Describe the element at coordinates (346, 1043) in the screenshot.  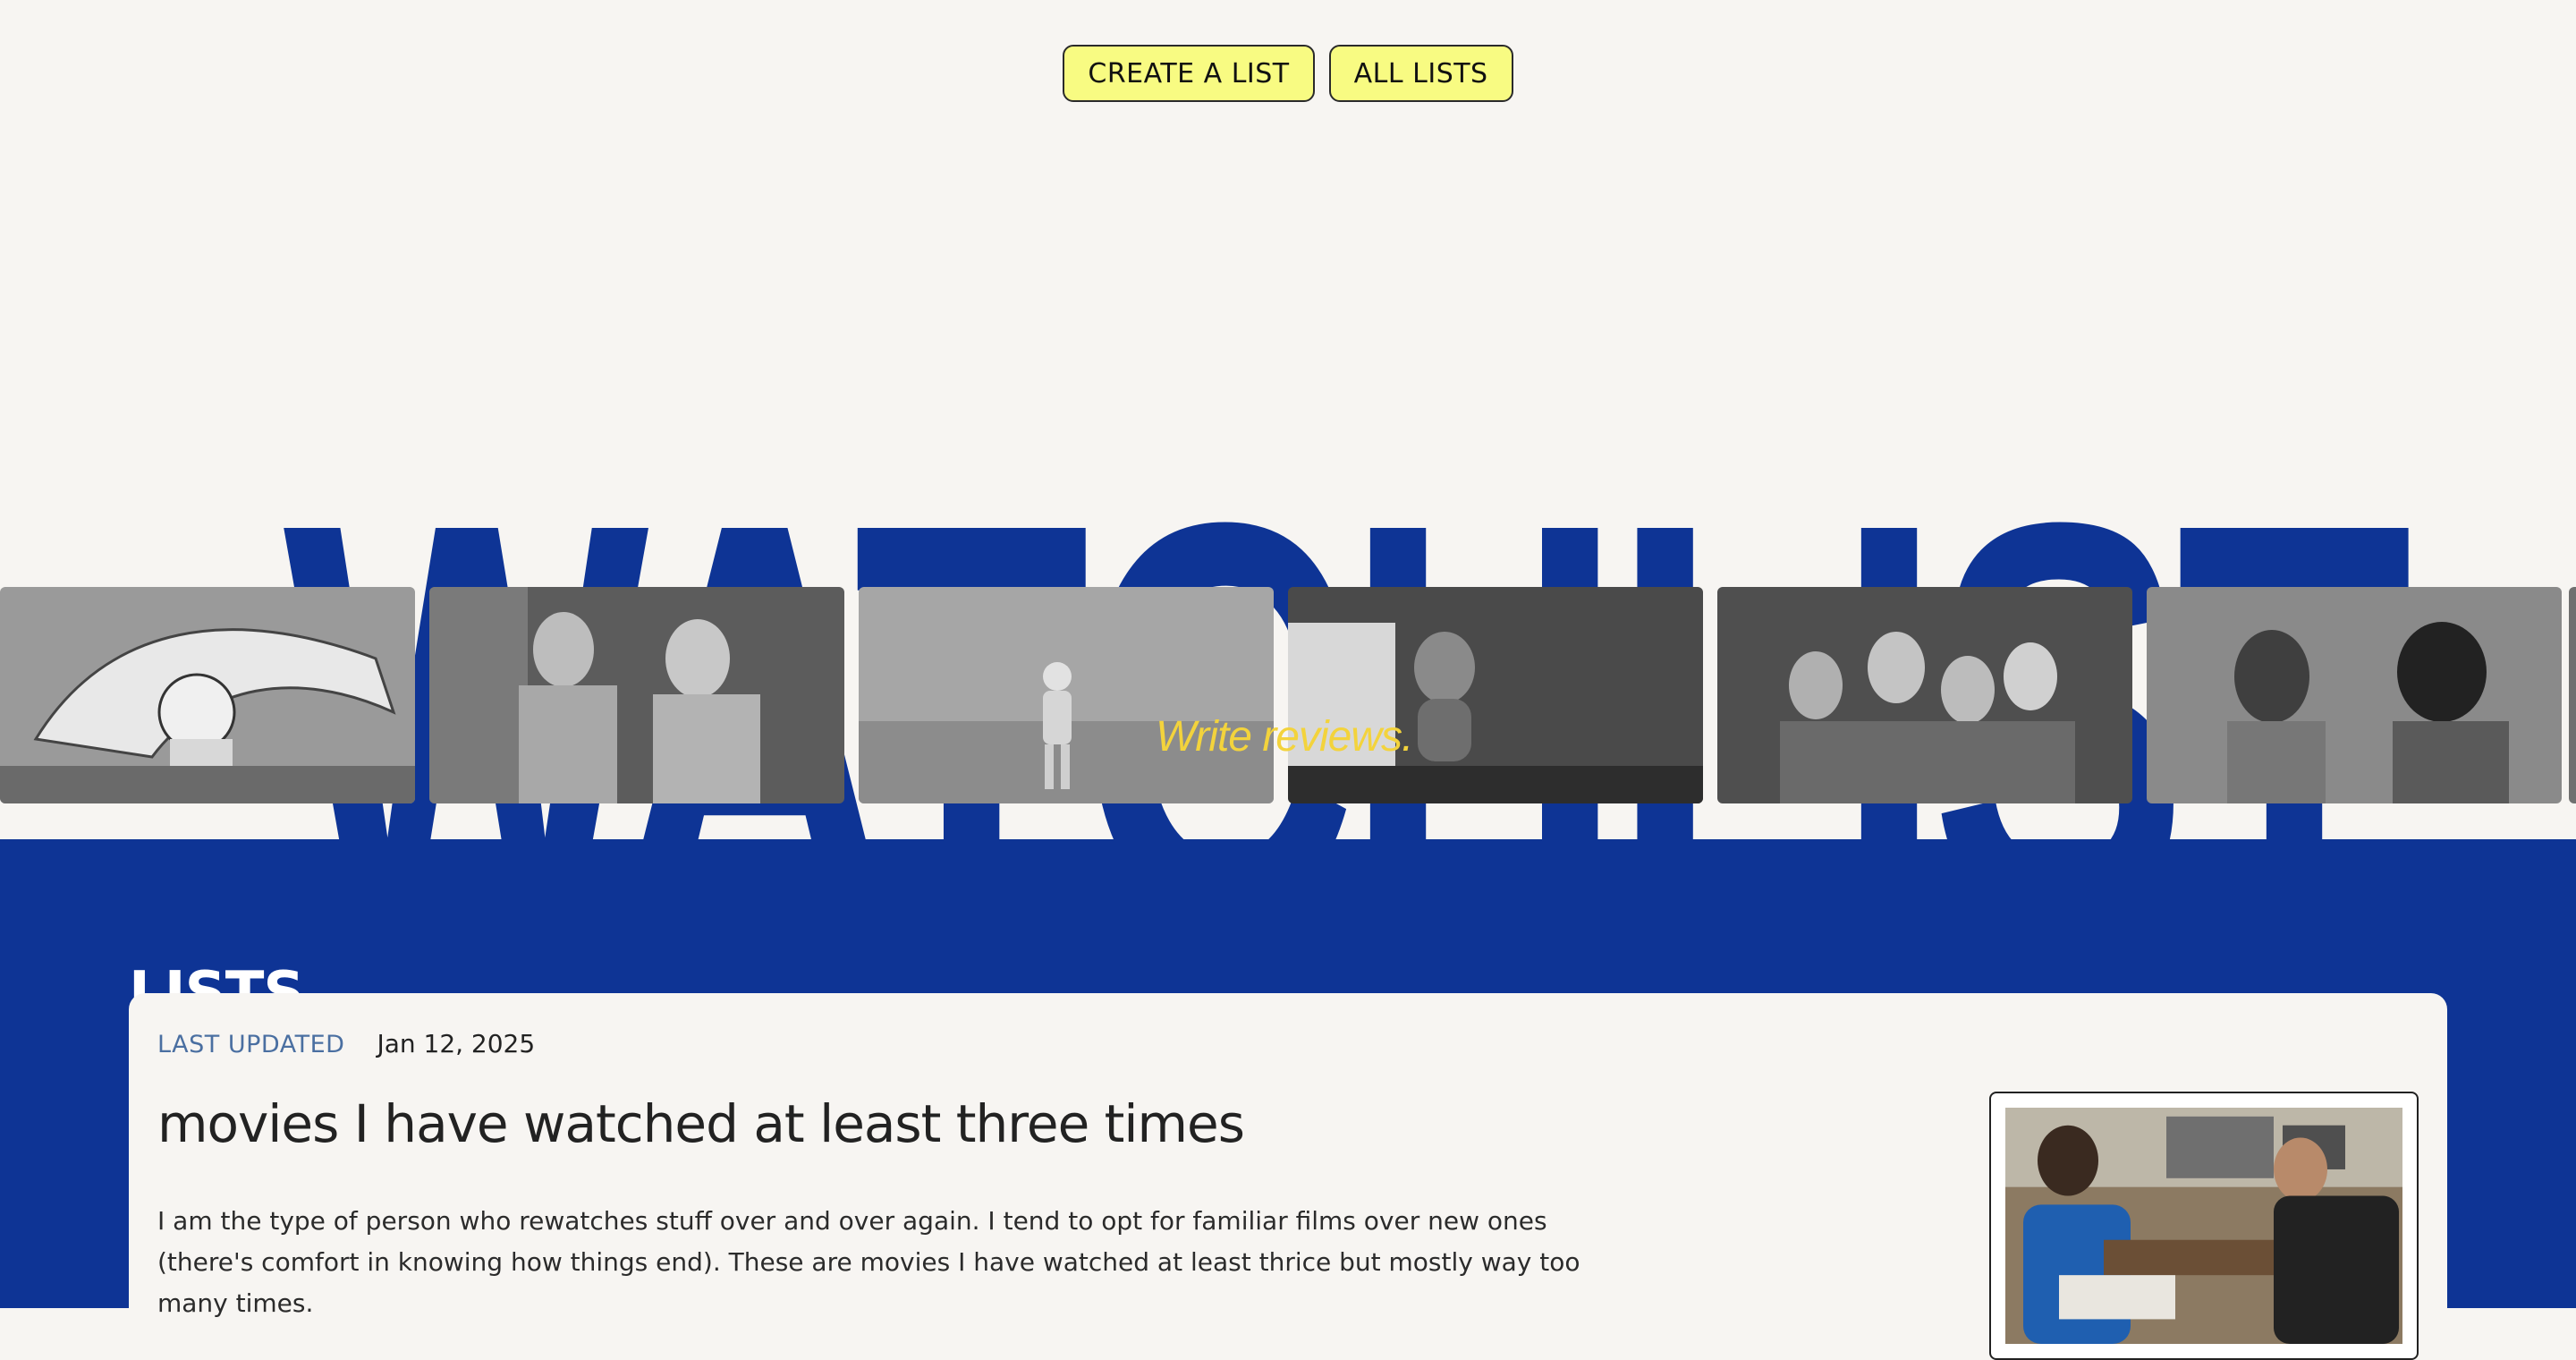
I see `list-card-meta: LAST UPDATED Jan 12, 2025` at that location.